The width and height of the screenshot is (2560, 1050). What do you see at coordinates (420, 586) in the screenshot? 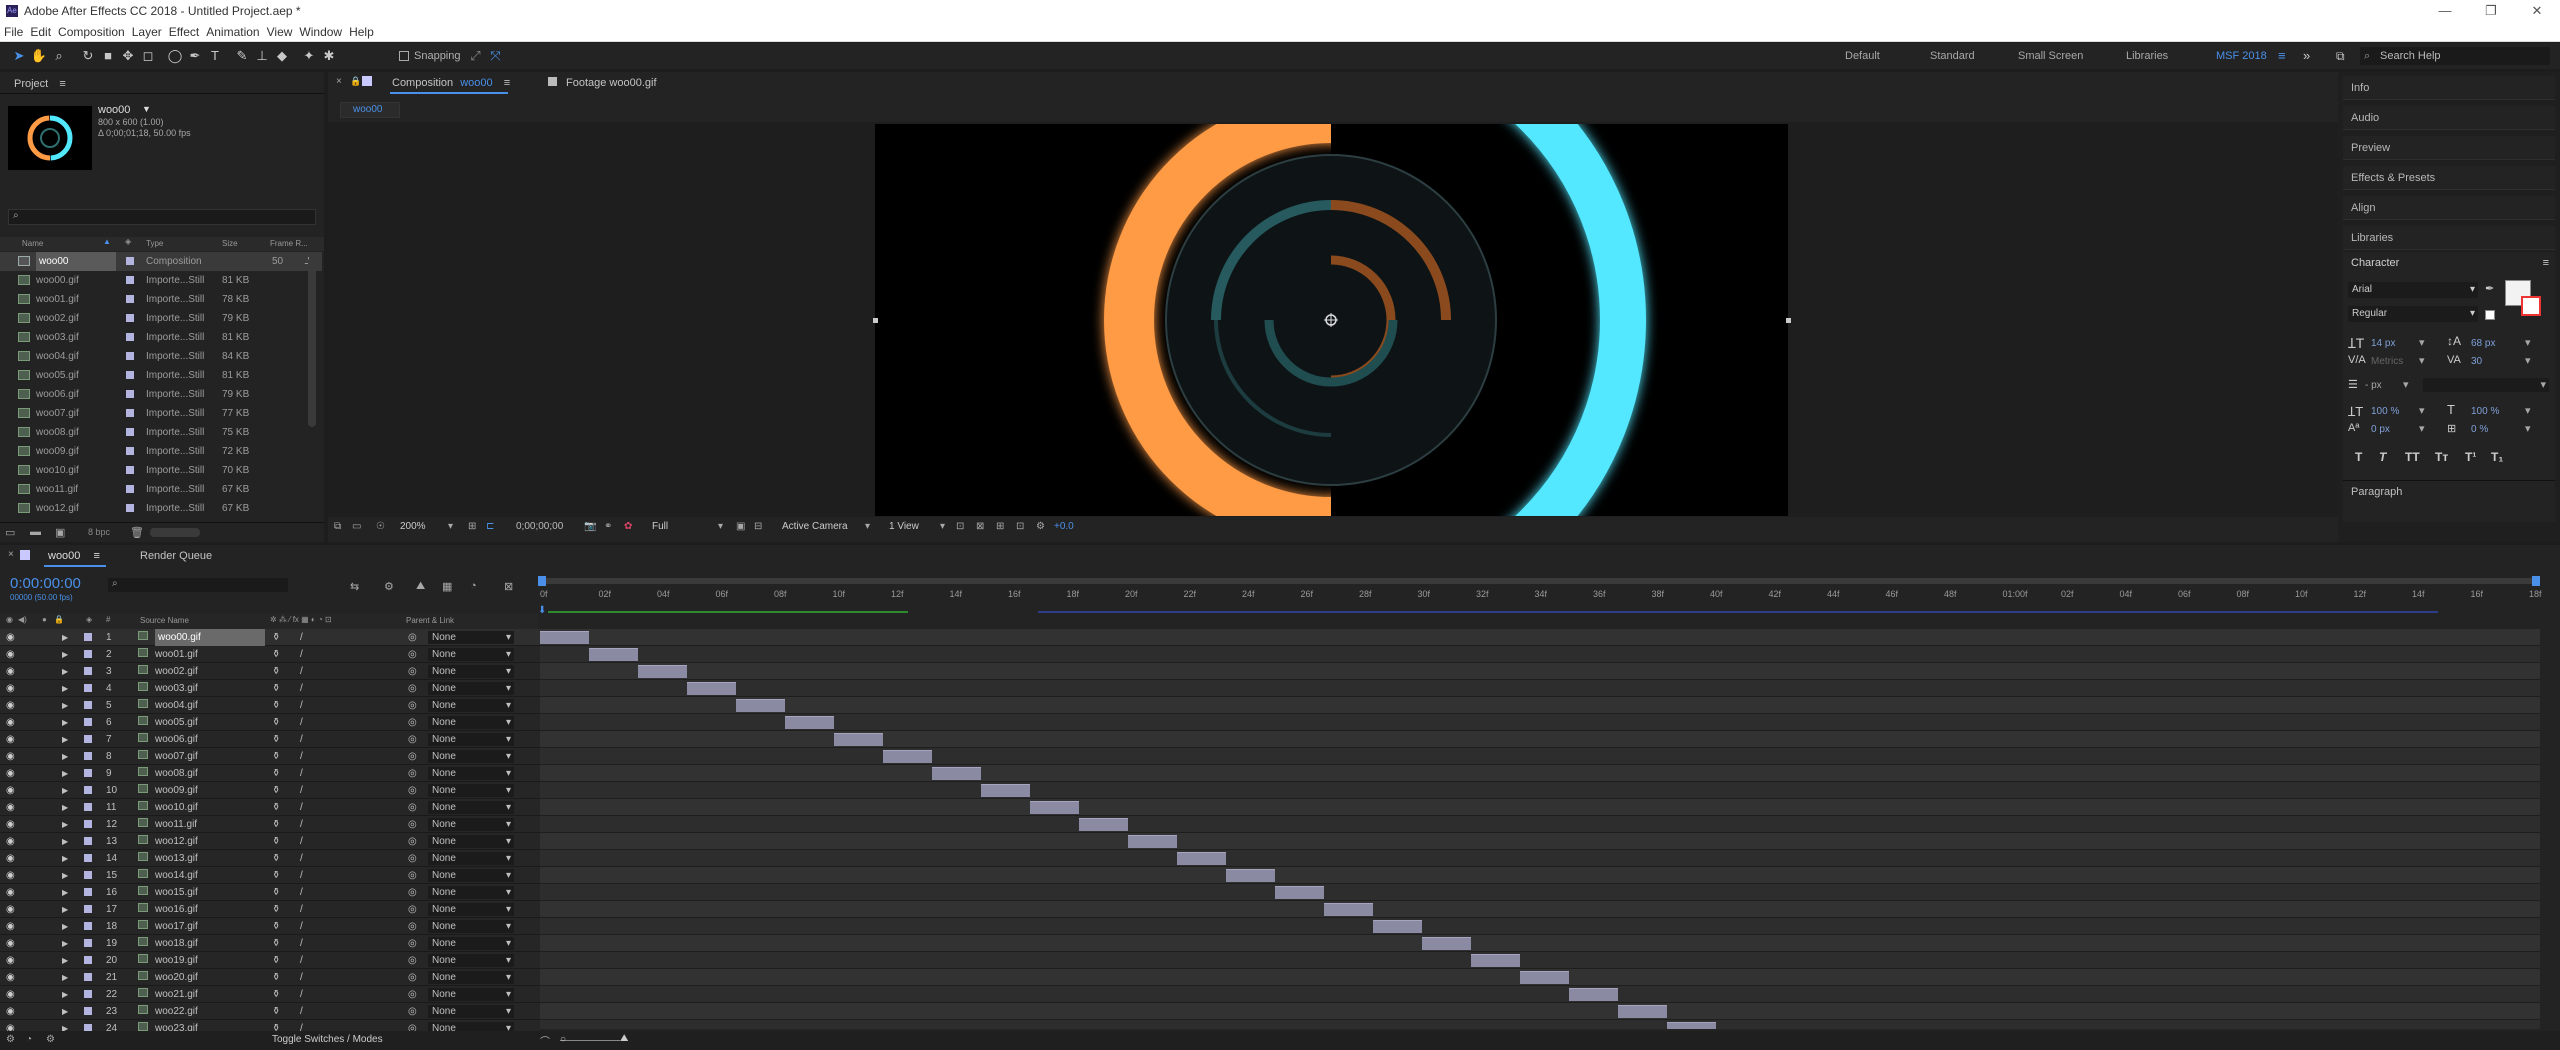
I see `shy-layers-icon: ⛰` at bounding box center [420, 586].